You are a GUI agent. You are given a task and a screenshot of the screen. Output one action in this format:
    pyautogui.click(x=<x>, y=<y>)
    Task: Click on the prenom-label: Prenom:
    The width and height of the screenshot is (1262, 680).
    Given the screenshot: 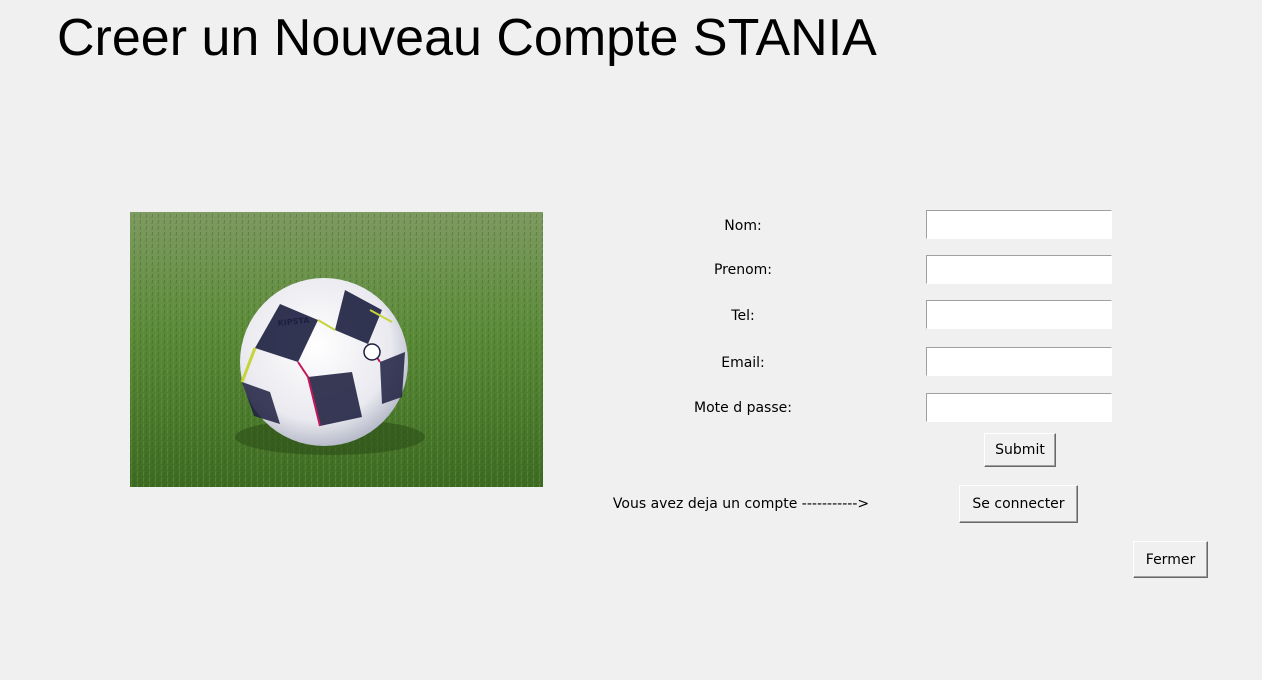 What is the action you would take?
    pyautogui.click(x=743, y=270)
    